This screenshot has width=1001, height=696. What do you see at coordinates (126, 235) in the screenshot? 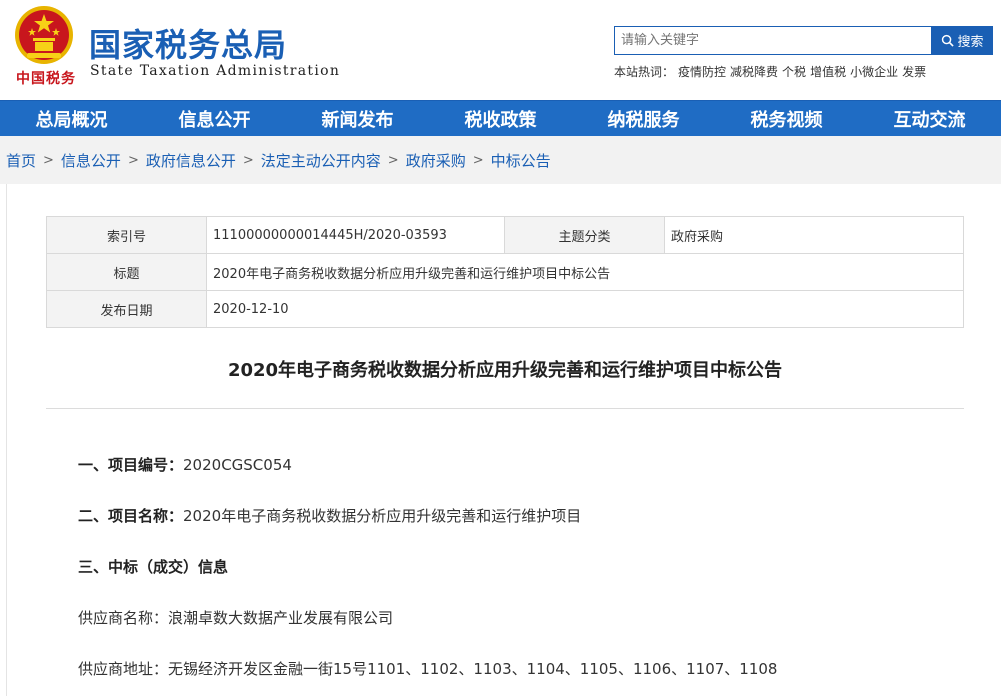
I see `index-label: 索引号` at bounding box center [126, 235].